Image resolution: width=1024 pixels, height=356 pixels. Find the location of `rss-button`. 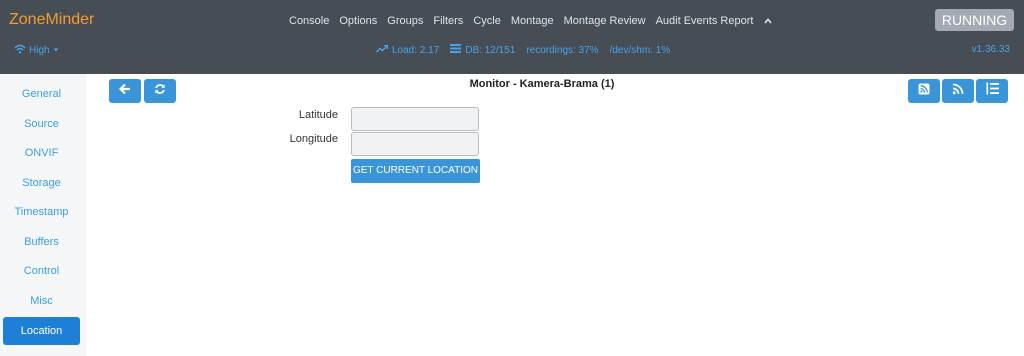

rss-button is located at coordinates (958, 91).